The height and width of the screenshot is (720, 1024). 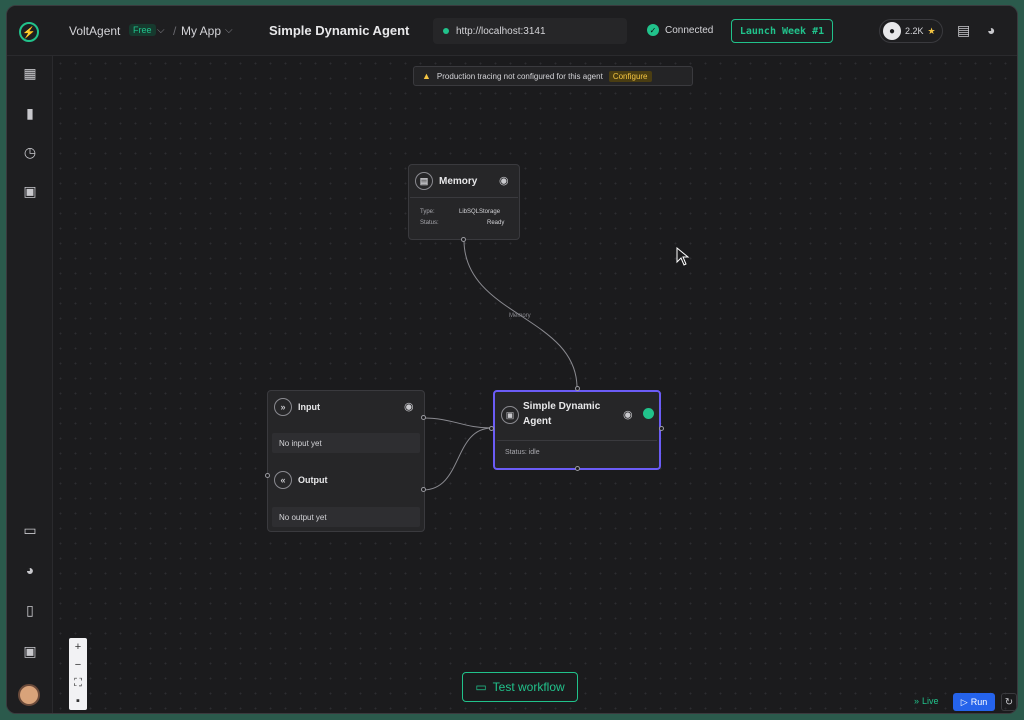 I want to click on output-header: « Output, so click(x=301, y=480).